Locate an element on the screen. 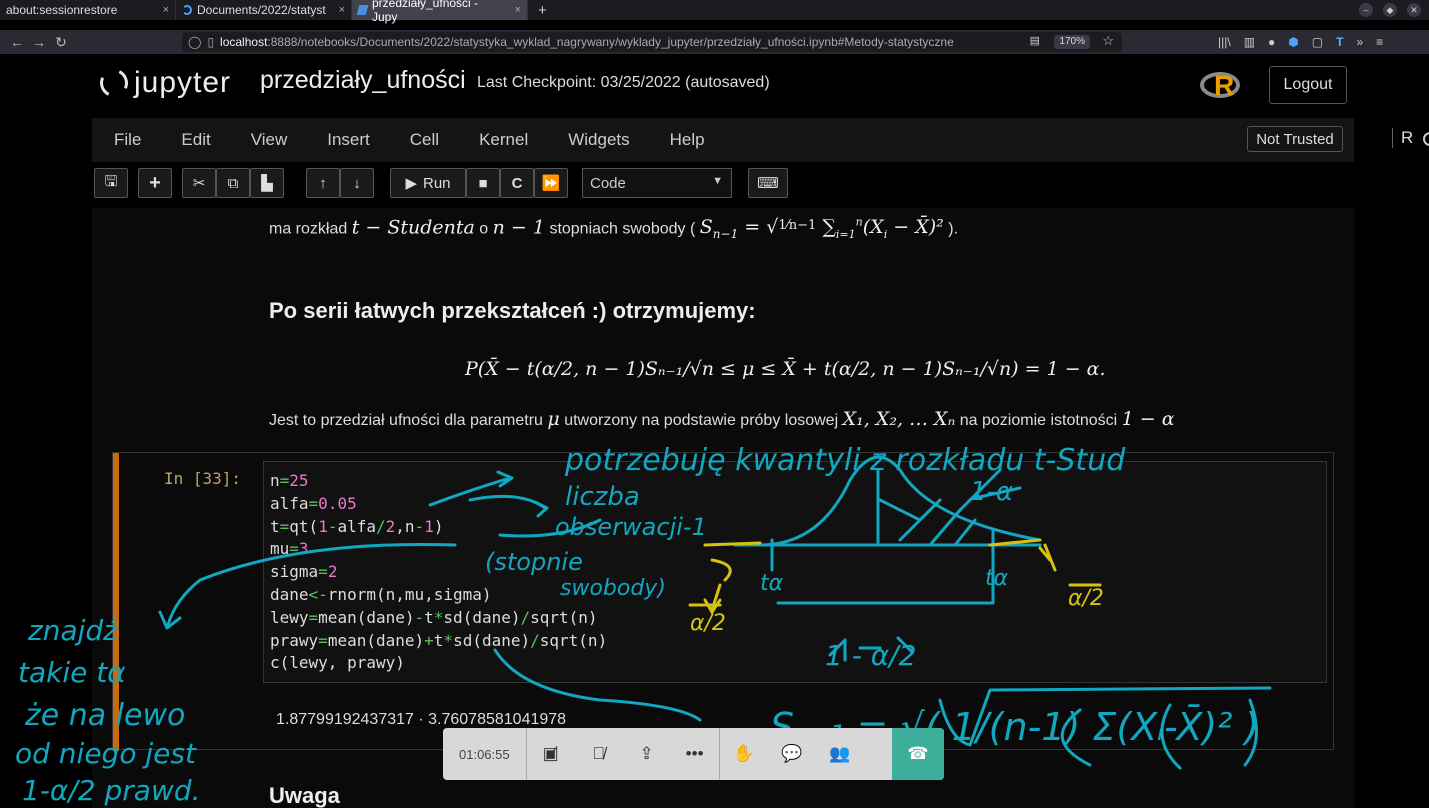 The image size is (1429, 808). cut-icon: ✂ is located at coordinates (199, 183).